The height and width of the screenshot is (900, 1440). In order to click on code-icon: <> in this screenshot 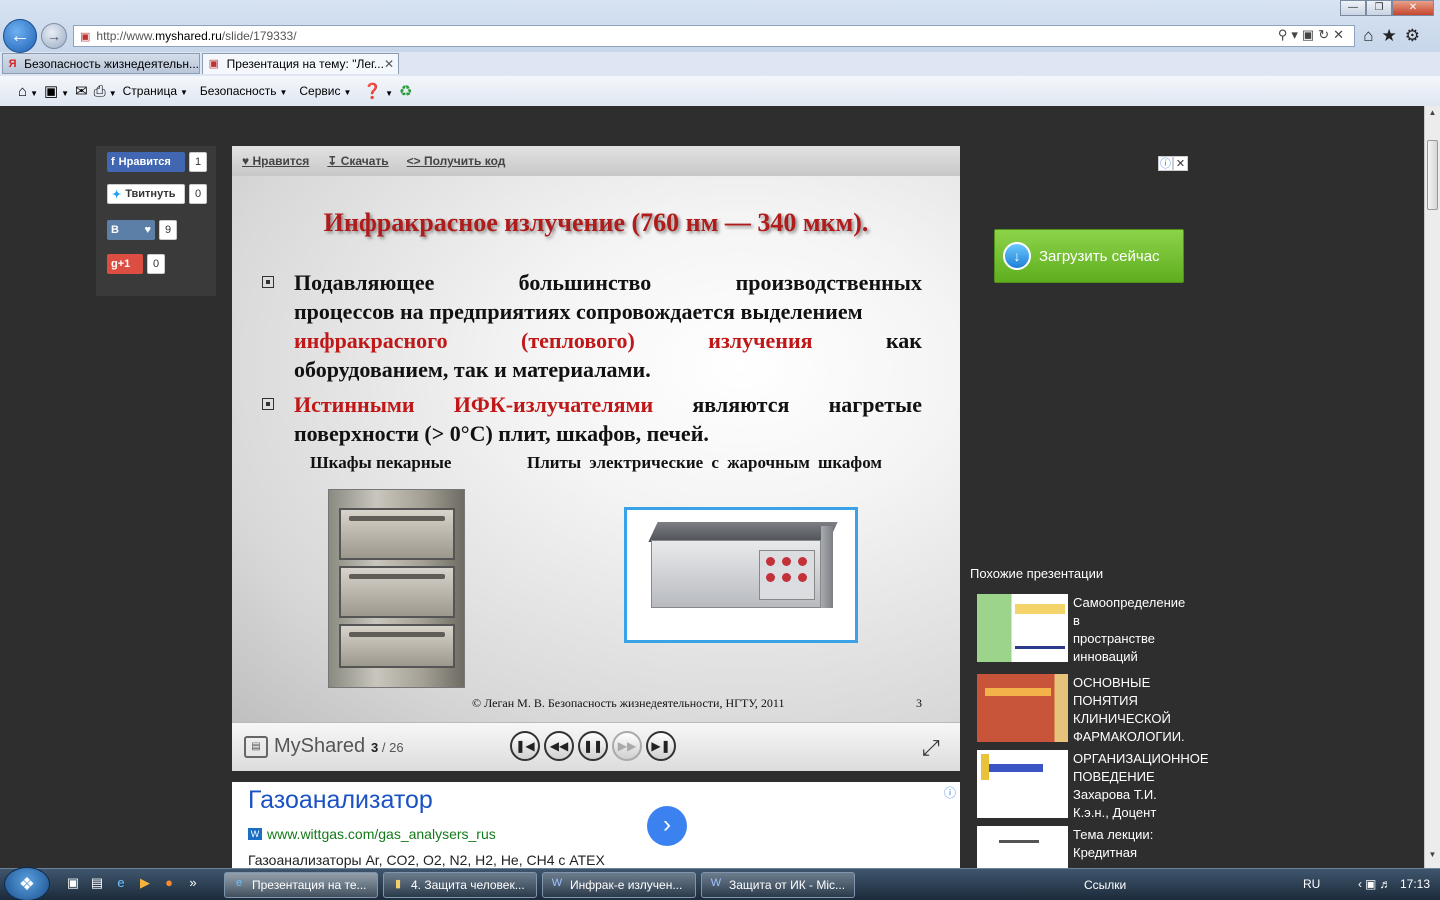, I will do `click(413, 161)`.